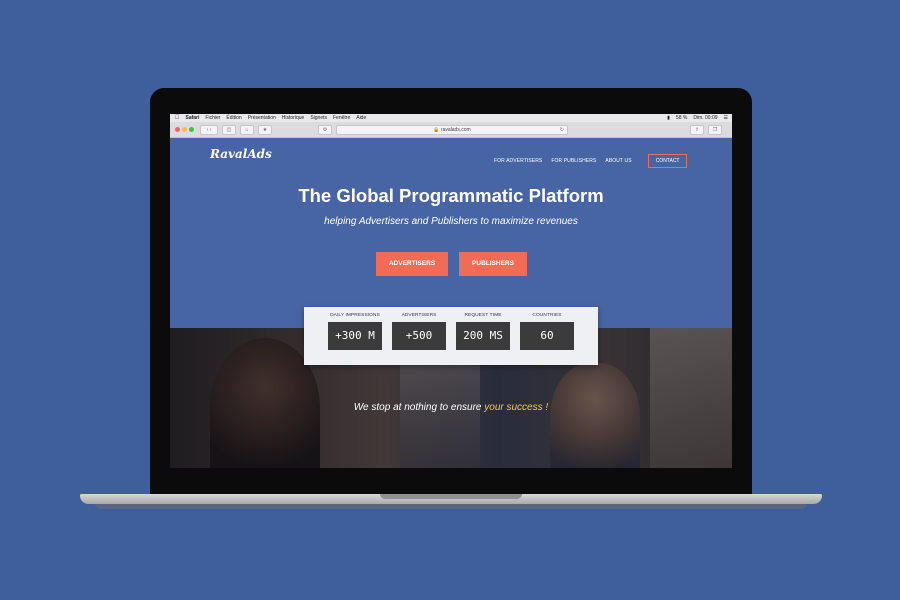 The height and width of the screenshot is (600, 900). Describe the element at coordinates (177, 129) in the screenshot. I see `close-window-button` at that location.